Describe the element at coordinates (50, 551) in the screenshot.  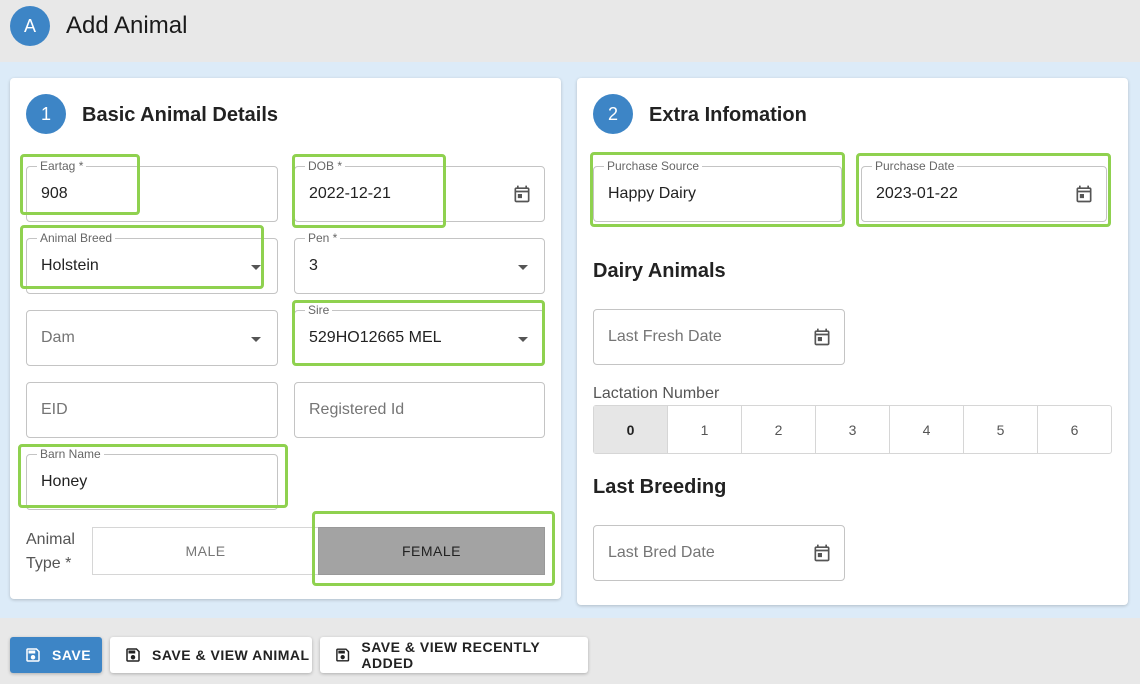
I see `animal-type-label: Animal Type *` at that location.